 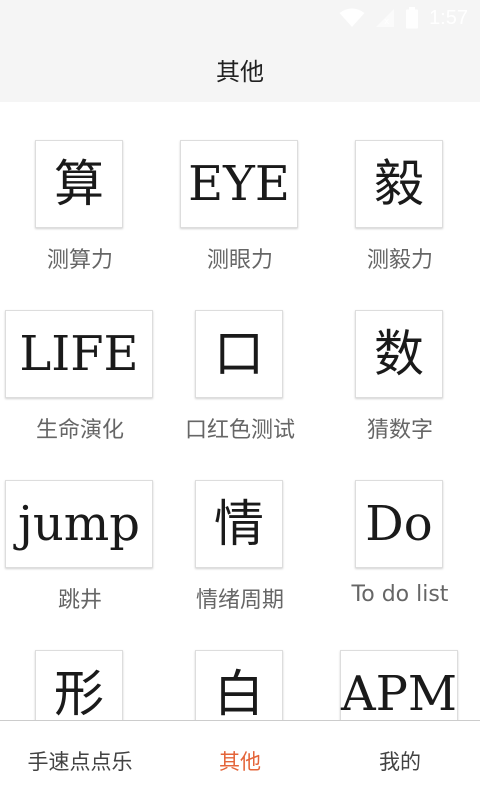 What do you see at coordinates (79, 430) in the screenshot?
I see `tool-label: 生命演化` at bounding box center [79, 430].